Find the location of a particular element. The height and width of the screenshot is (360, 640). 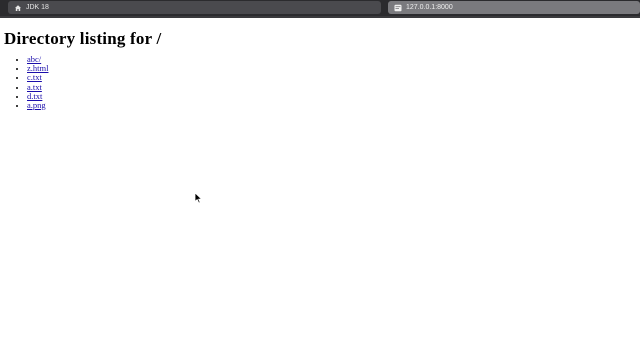

list-item: a.png is located at coordinates (333, 105).